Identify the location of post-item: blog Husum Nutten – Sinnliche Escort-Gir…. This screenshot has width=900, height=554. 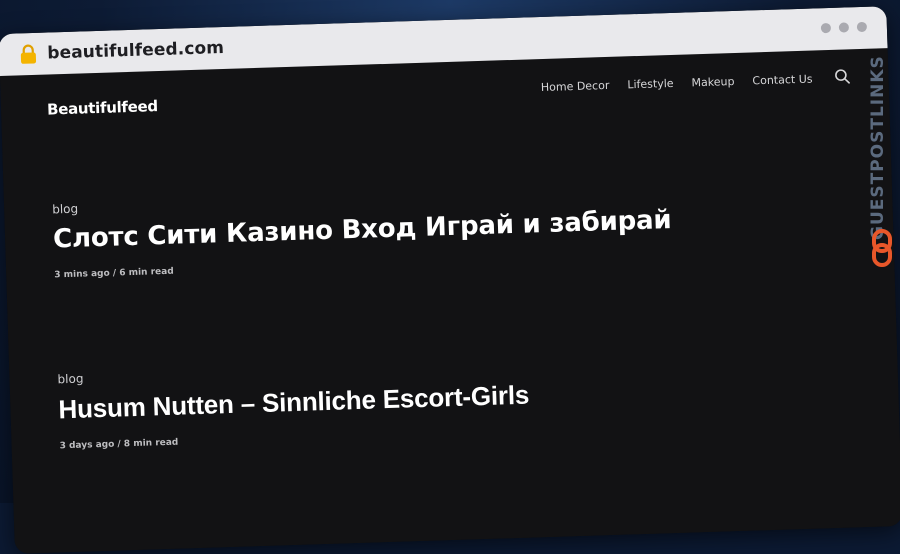
(293, 405).